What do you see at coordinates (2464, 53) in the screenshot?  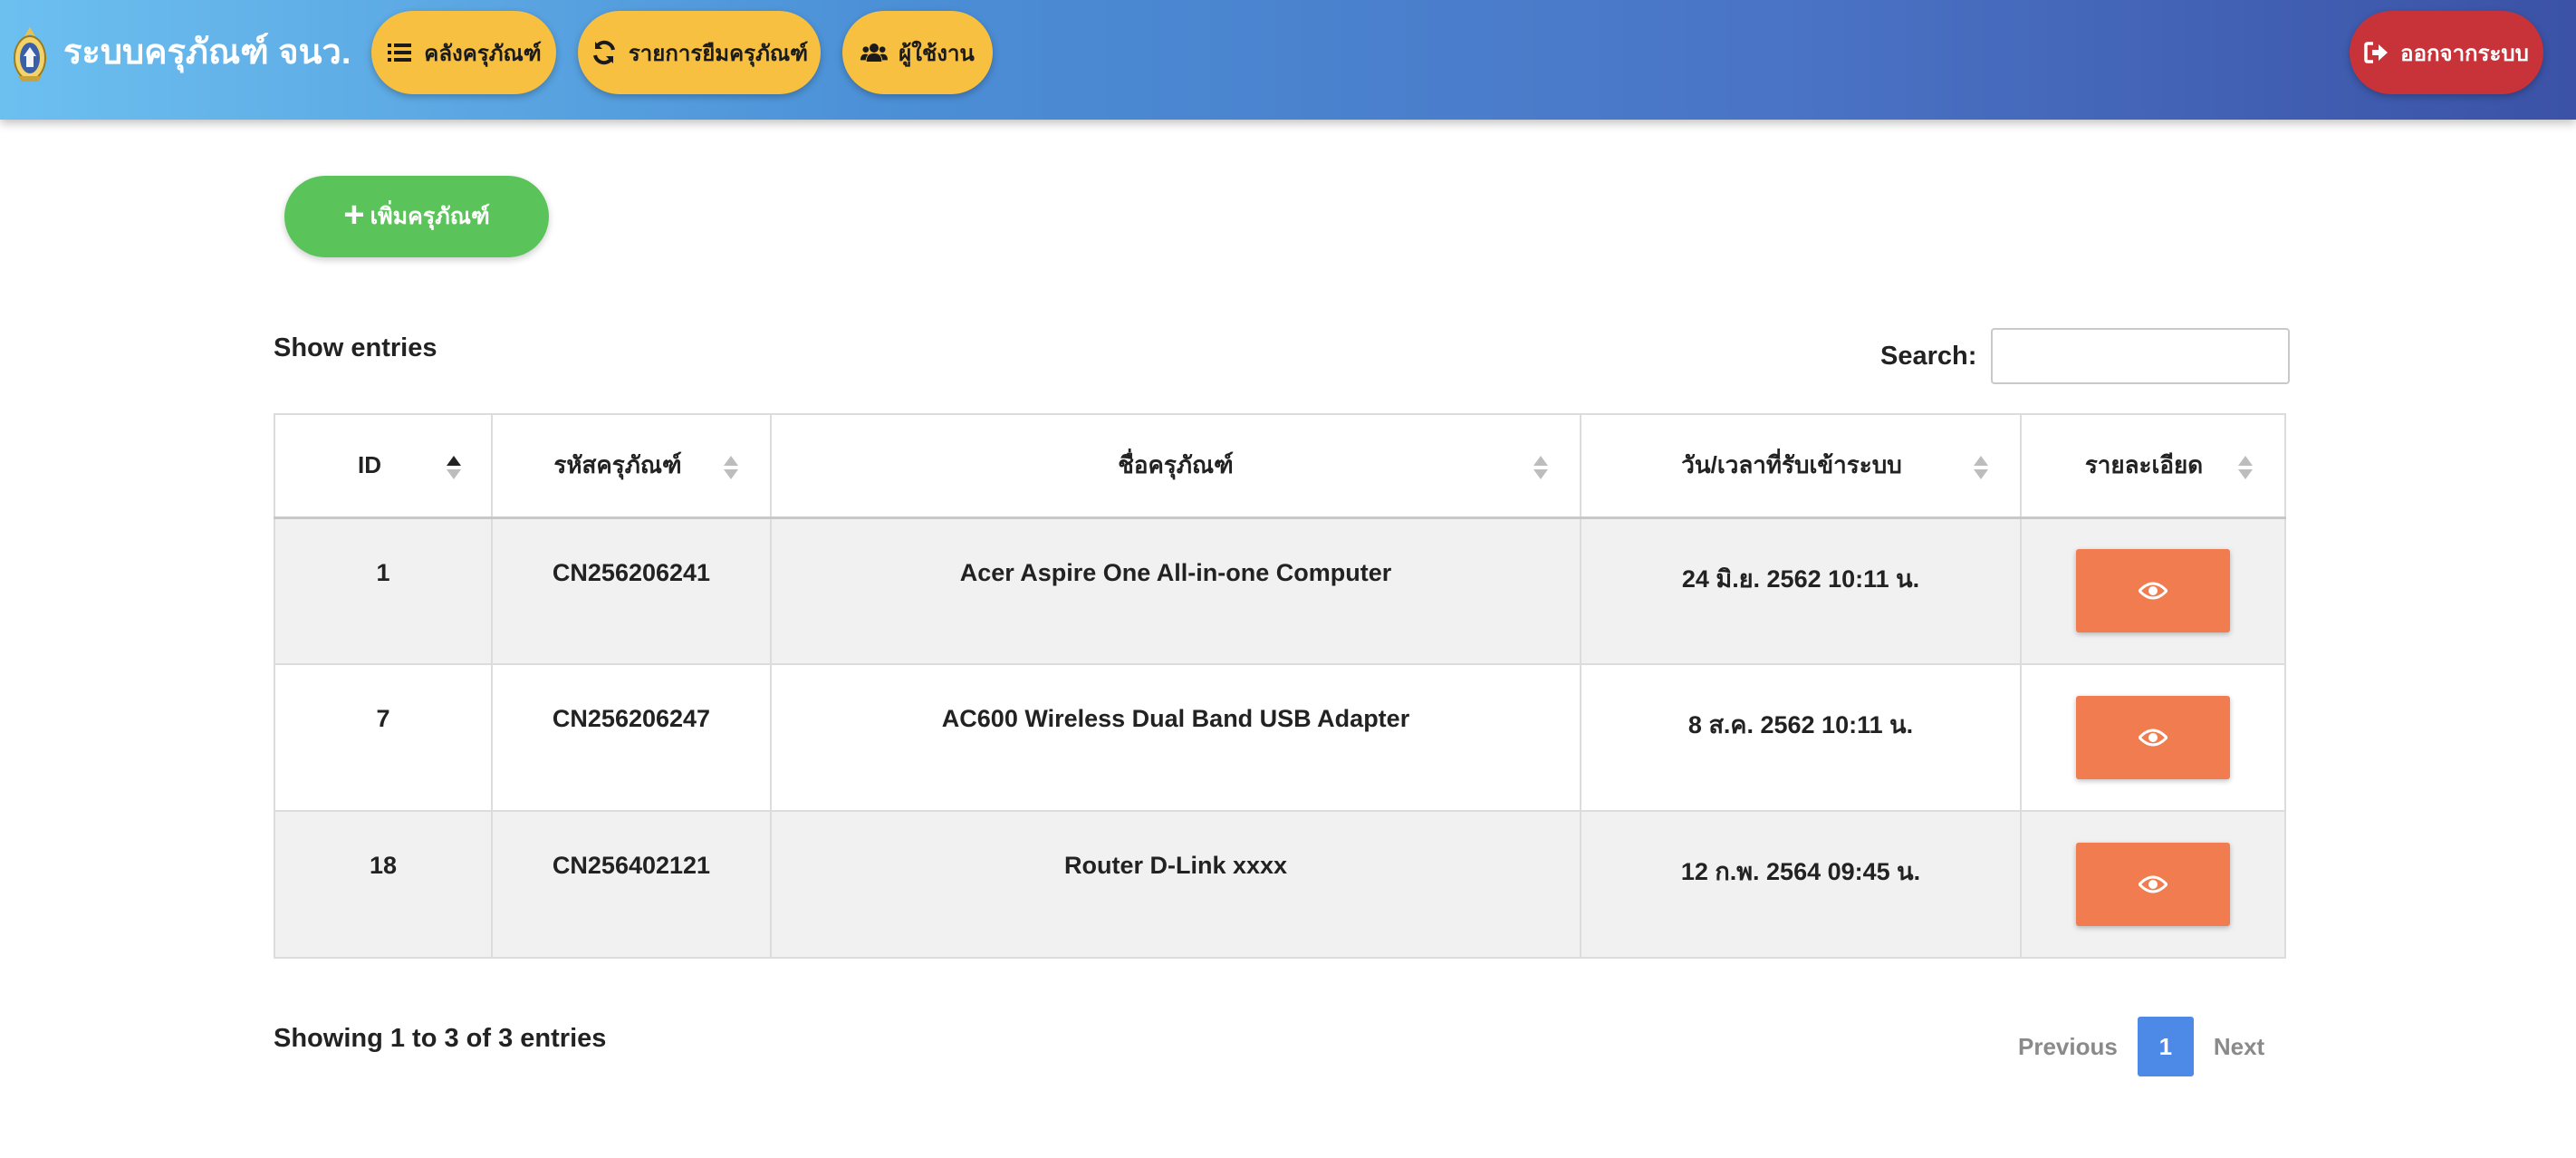 I see `logout-label: ออกจากระบบ` at bounding box center [2464, 53].